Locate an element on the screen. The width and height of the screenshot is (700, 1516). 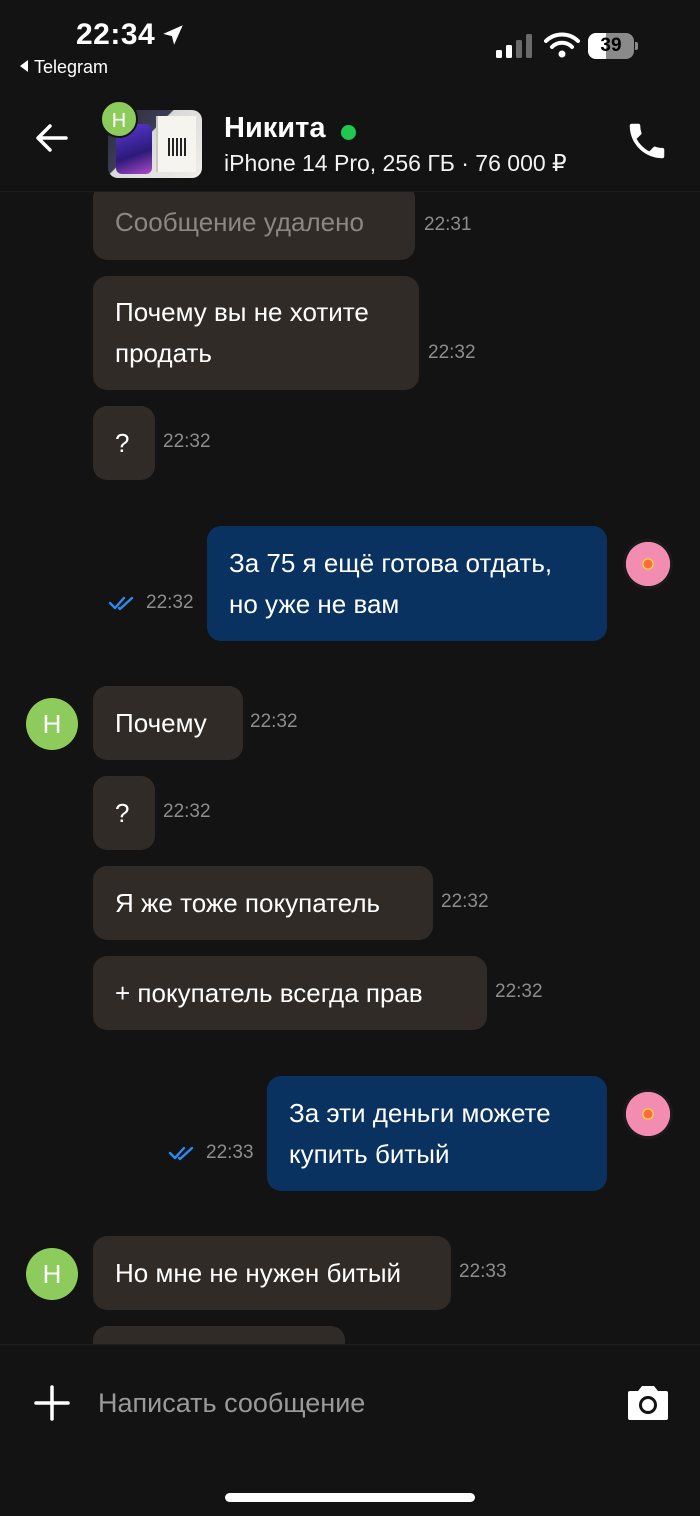
message-bubble-incoming: Я же тоже покупатель is located at coordinates (263, 903).